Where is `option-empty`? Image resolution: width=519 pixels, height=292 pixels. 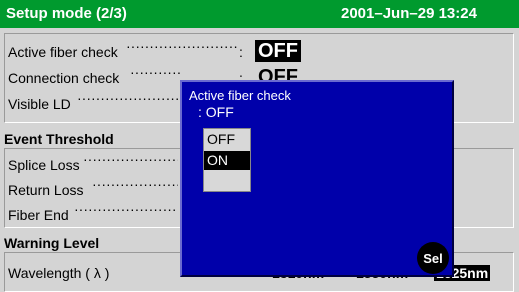
option-empty is located at coordinates (227, 181).